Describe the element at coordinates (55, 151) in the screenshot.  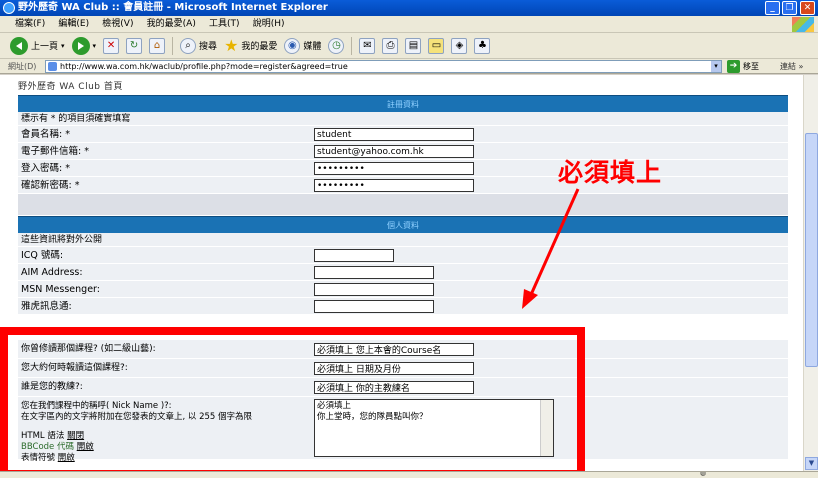
I see `email-label: 電子郵件信箱: *` at that location.